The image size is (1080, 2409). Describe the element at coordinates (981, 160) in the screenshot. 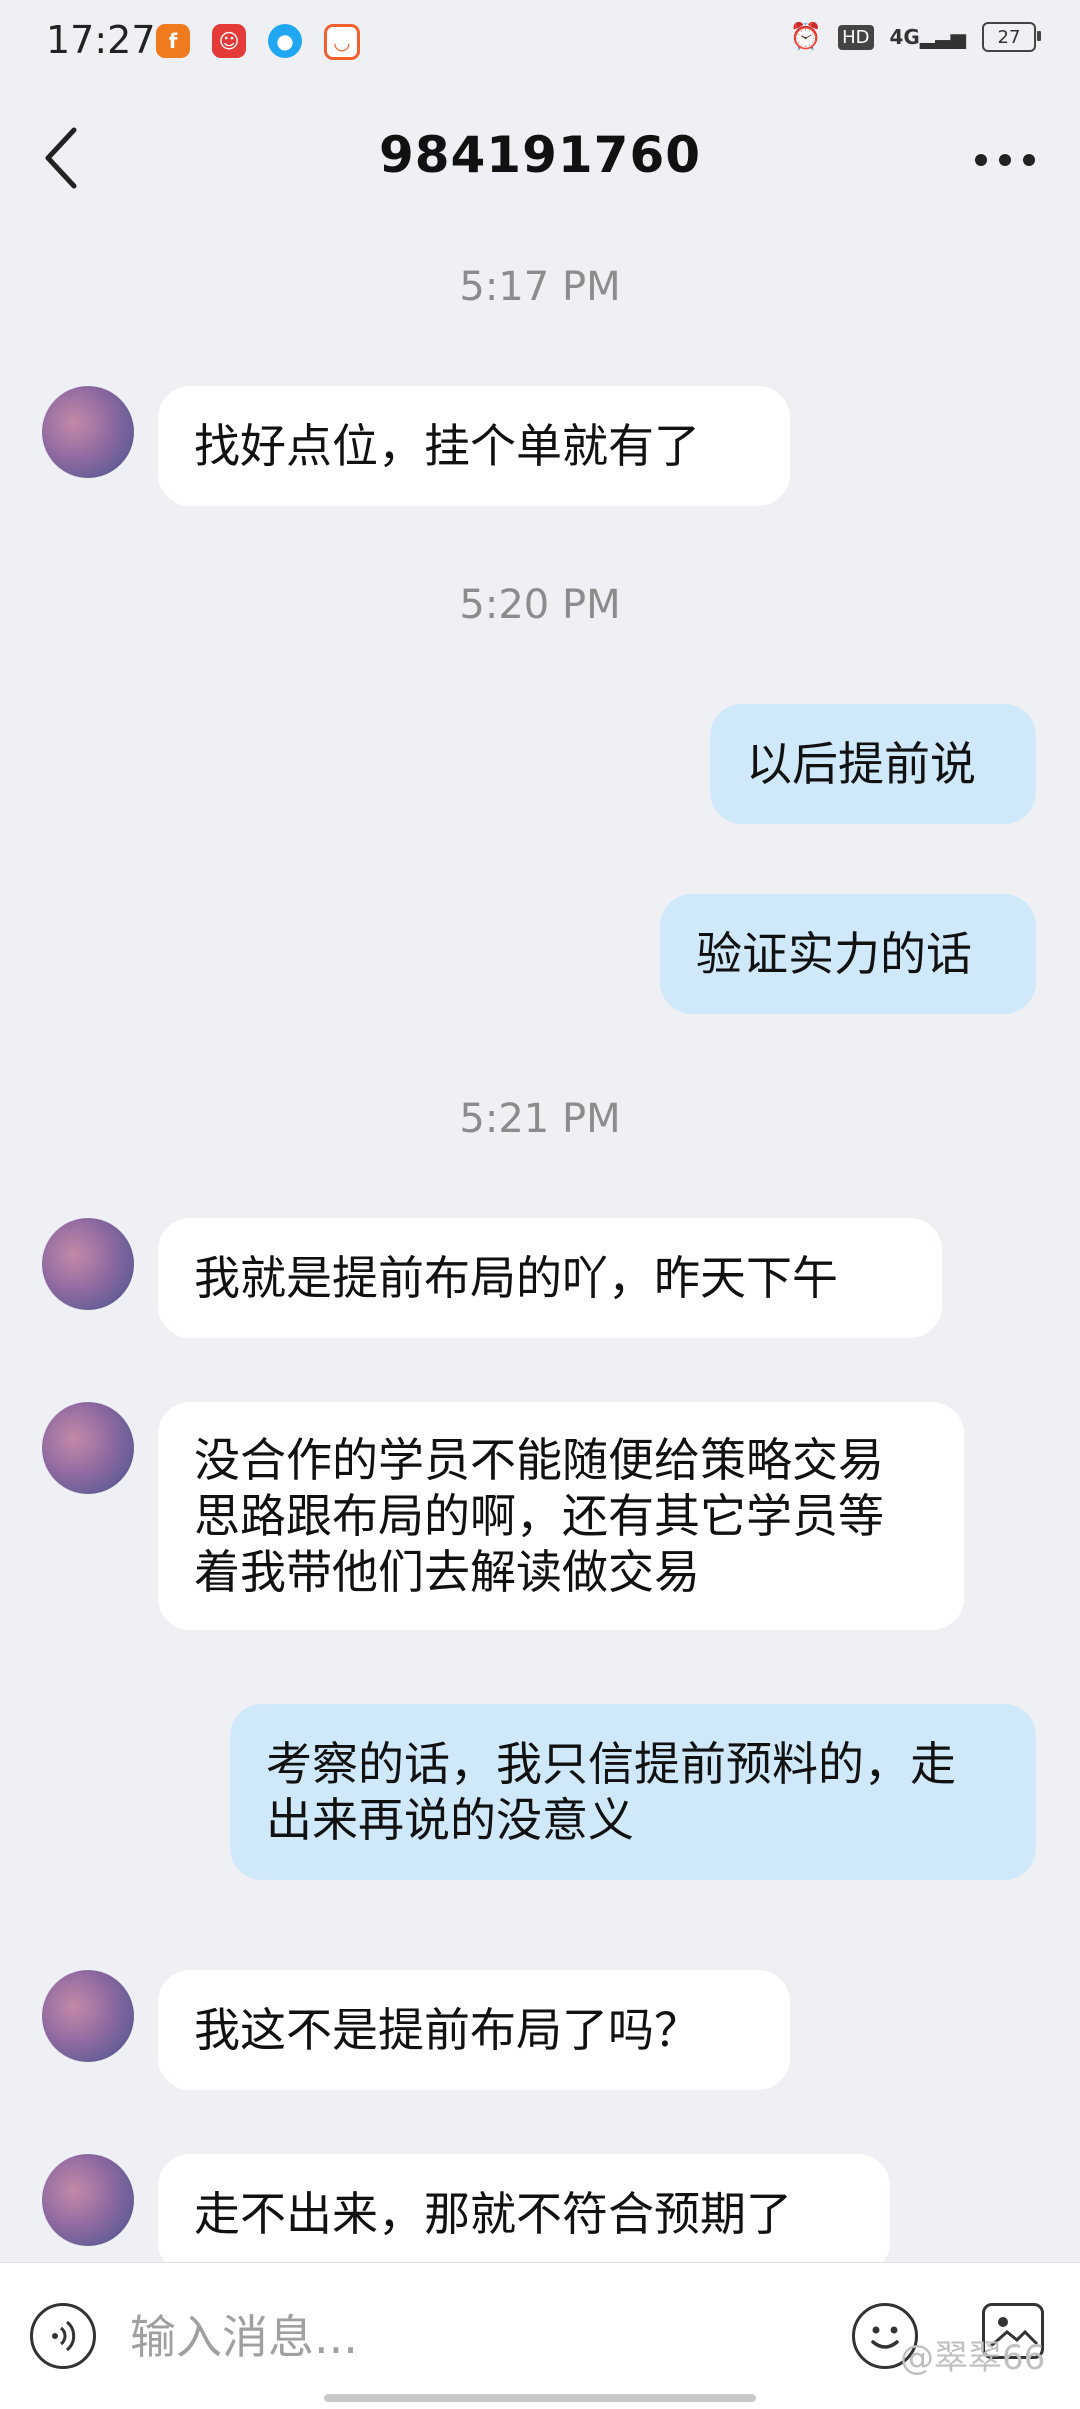

I see `more-icon` at that location.